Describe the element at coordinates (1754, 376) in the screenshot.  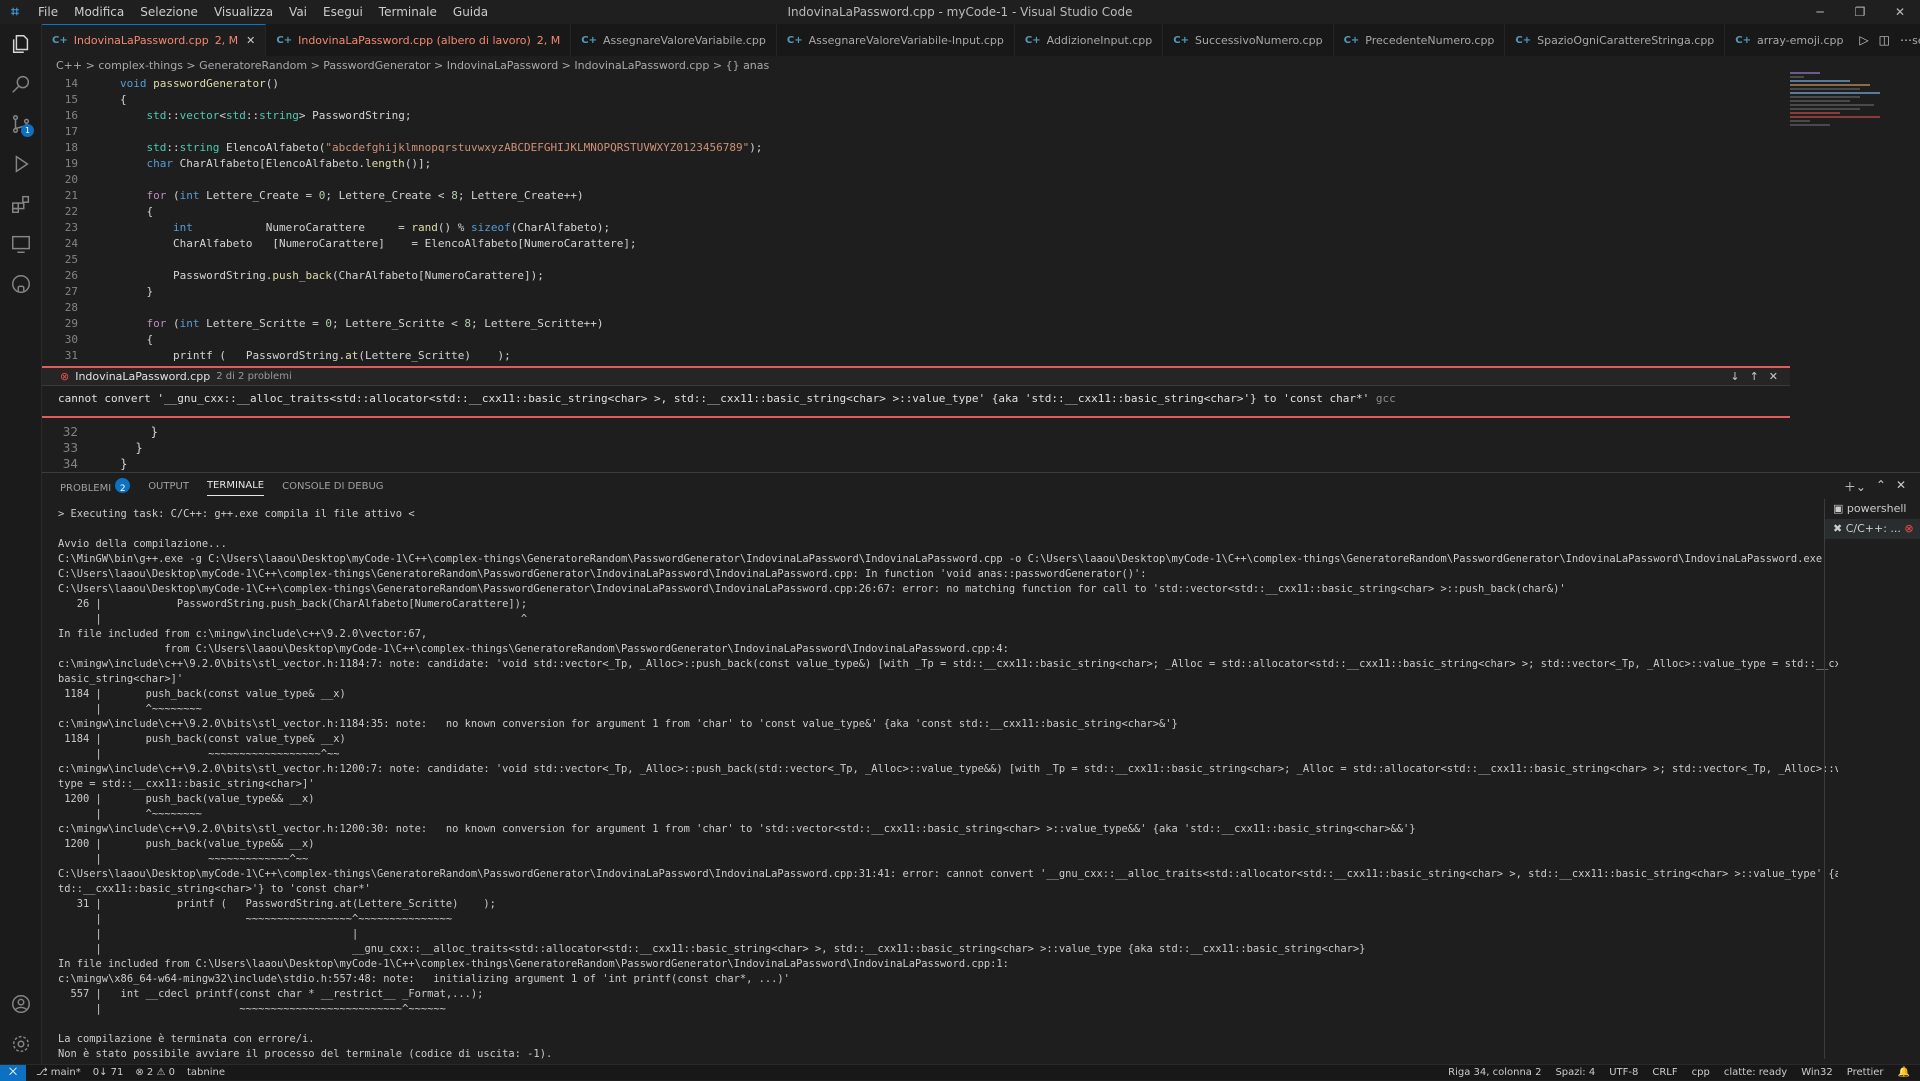
I see `previous-problem-icon: ↑` at that location.